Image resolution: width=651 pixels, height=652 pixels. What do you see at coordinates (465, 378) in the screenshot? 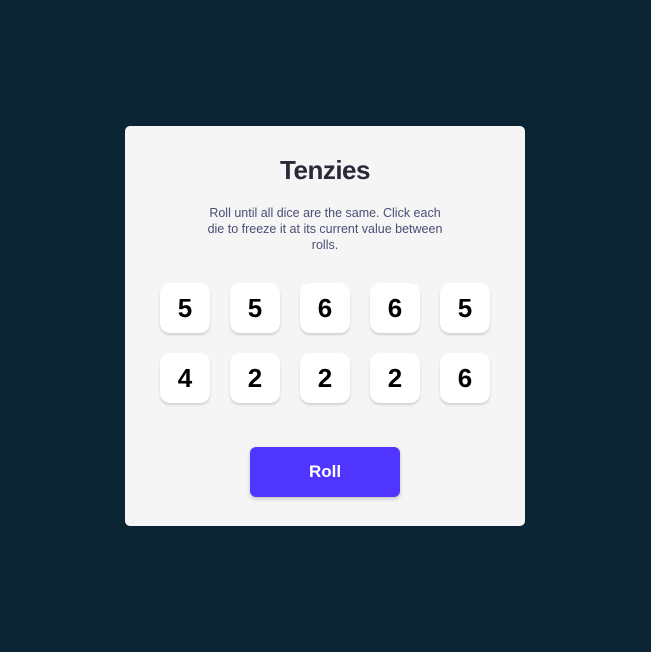
I see `die-10: 6` at bounding box center [465, 378].